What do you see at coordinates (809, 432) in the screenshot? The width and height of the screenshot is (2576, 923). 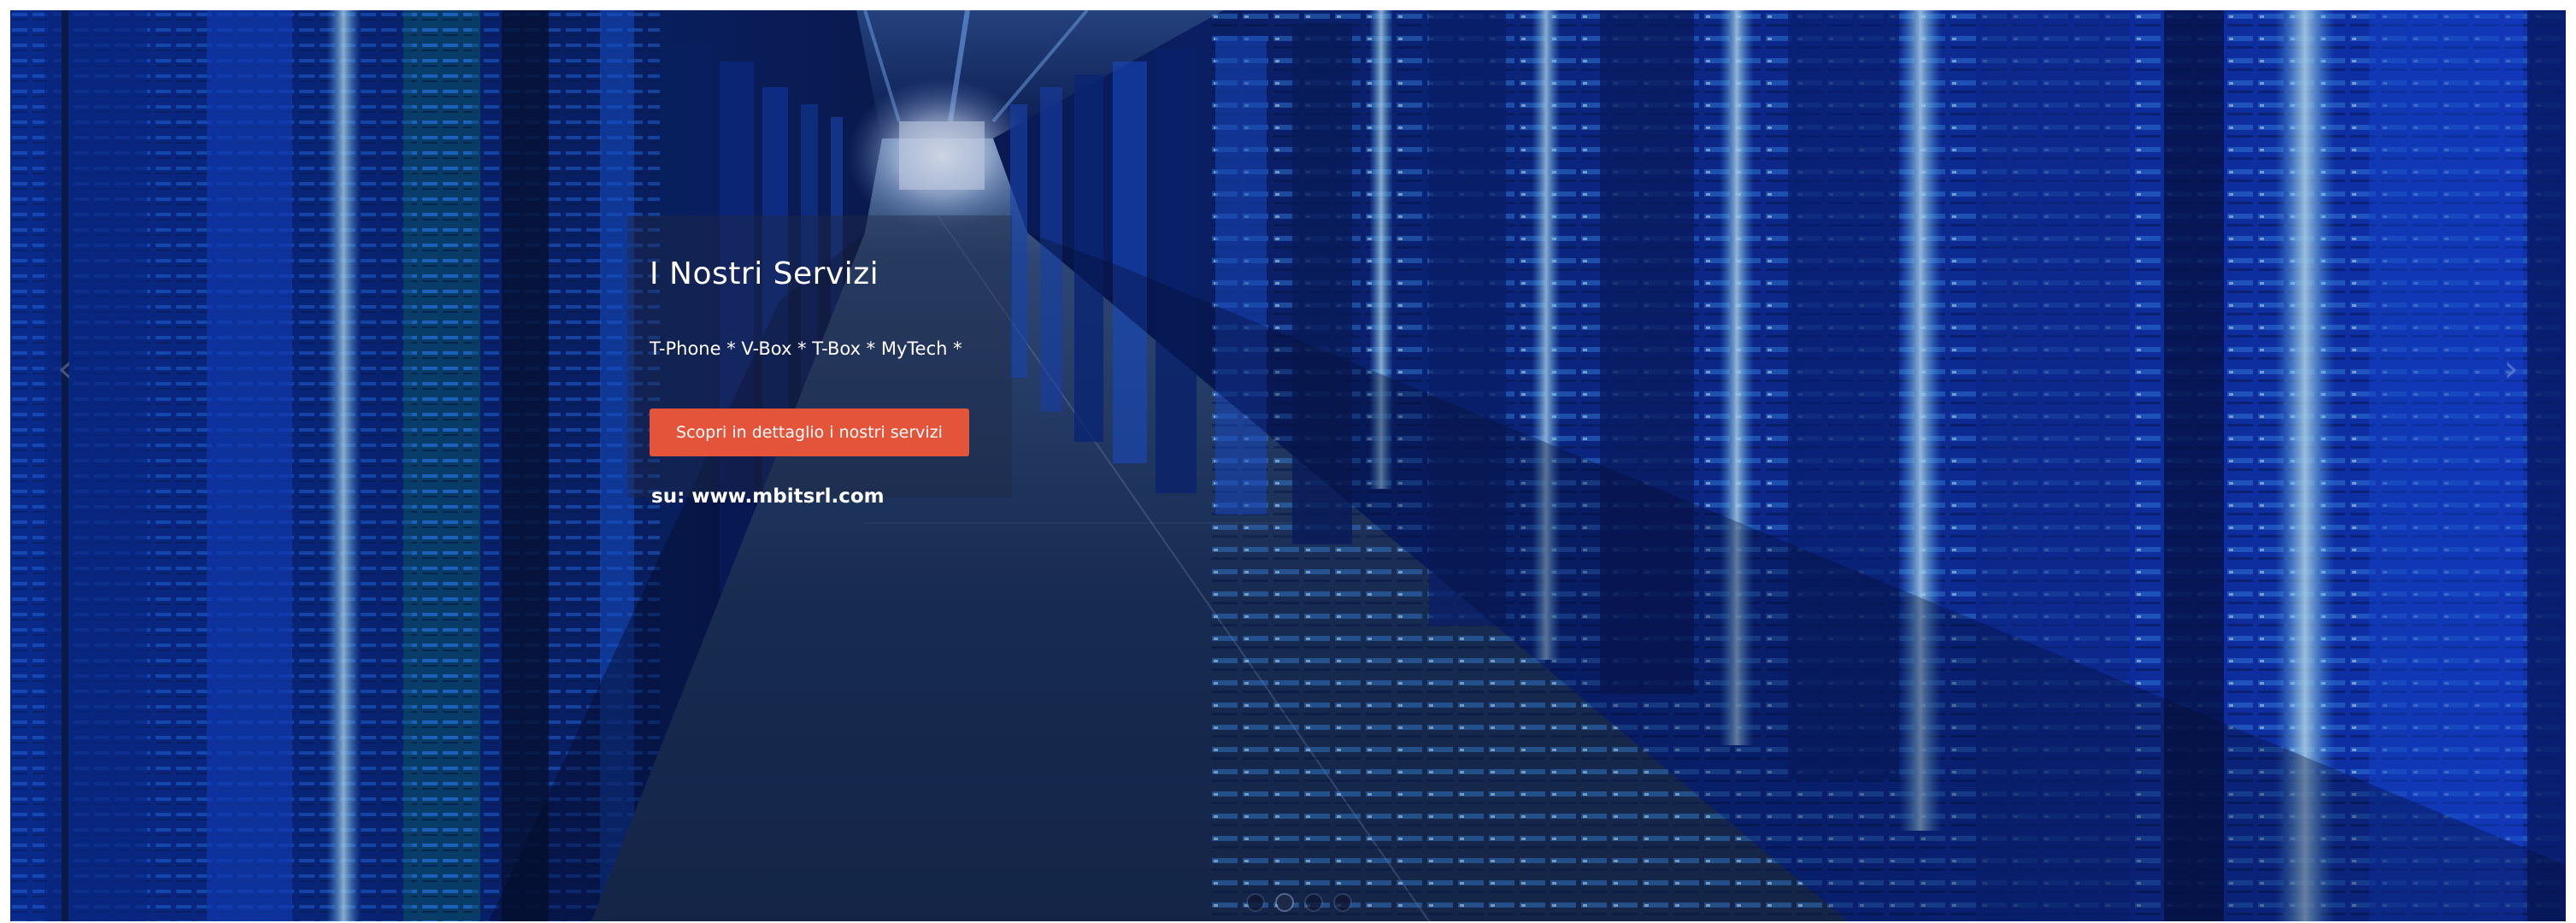 I see `discover-services-button: Scopri in dettaglio i nostri servizi` at bounding box center [809, 432].